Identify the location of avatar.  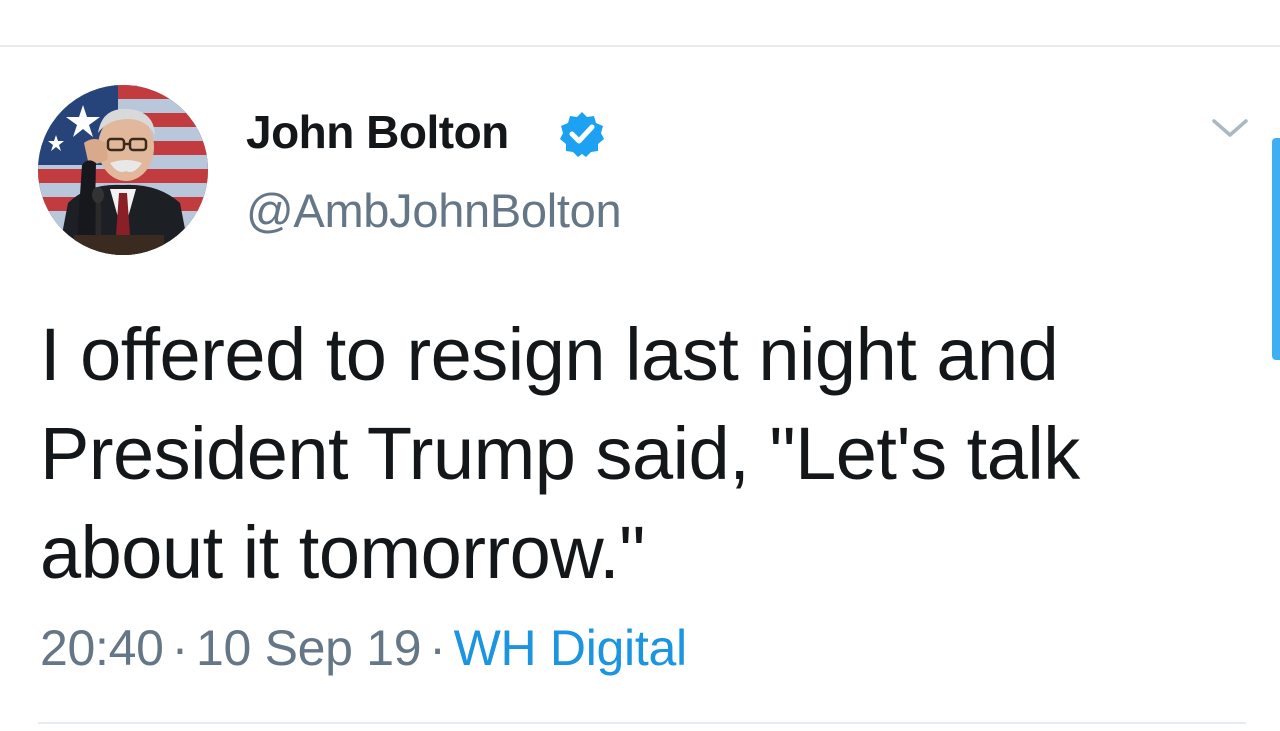
(123, 170).